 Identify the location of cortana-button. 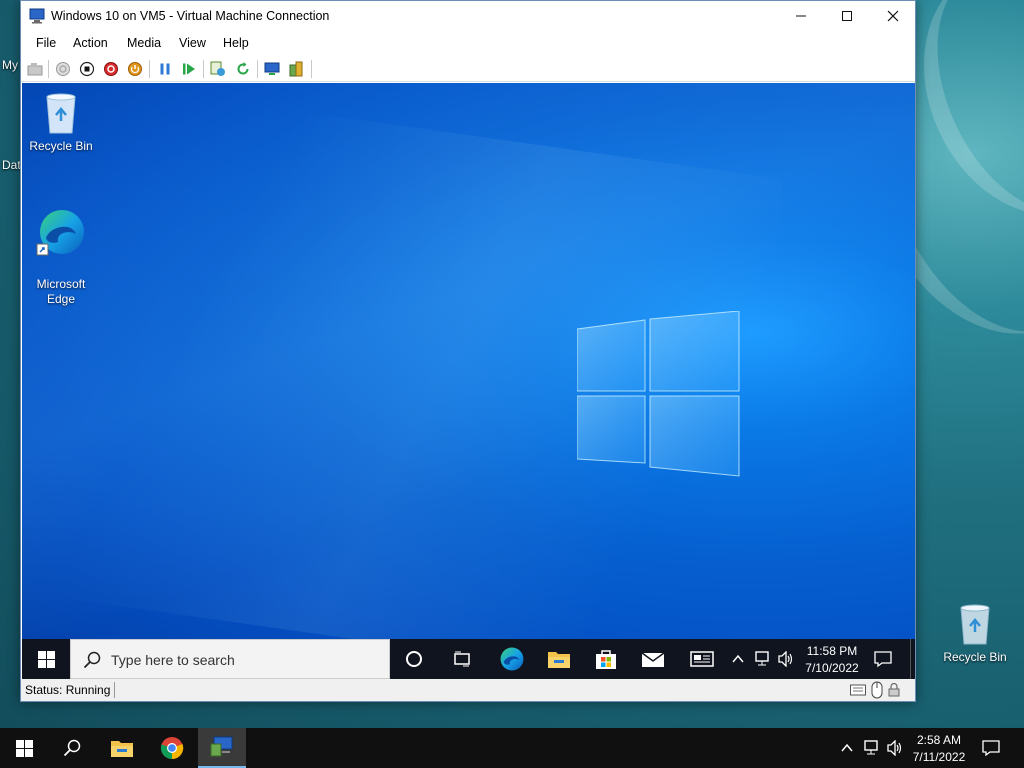
(414, 659).